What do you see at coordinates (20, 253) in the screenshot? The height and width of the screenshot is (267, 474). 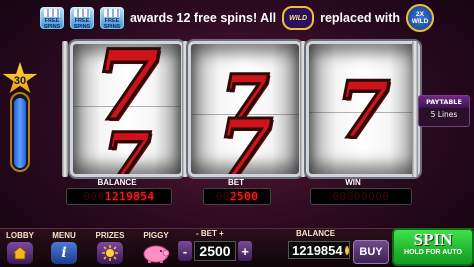 I see `home-icon` at bounding box center [20, 253].